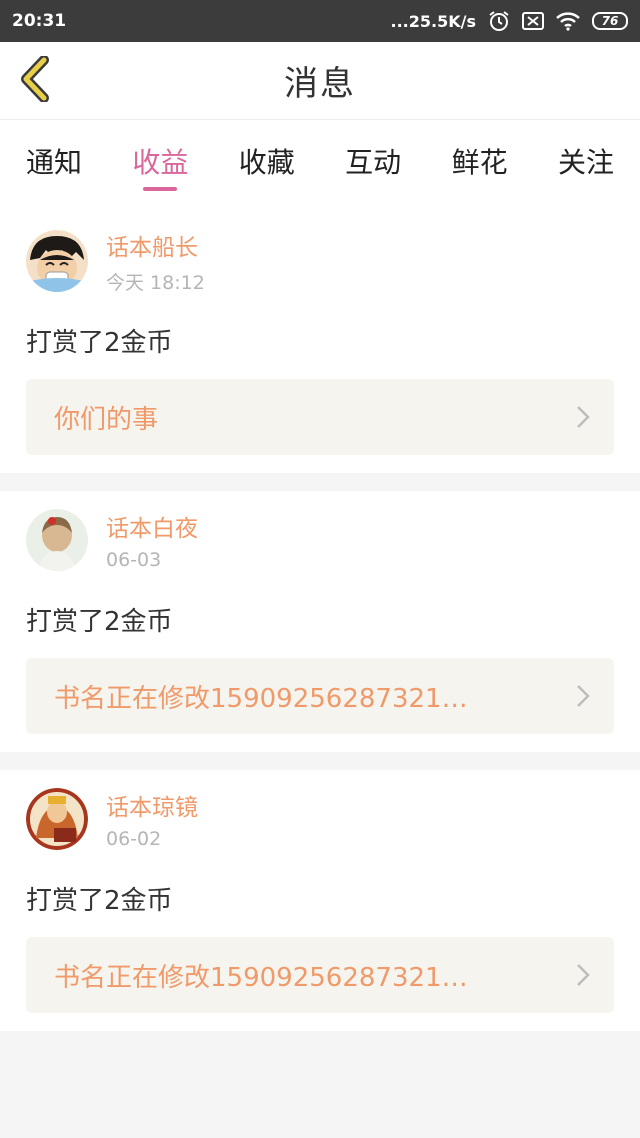  I want to click on alarm-icon, so click(499, 21).